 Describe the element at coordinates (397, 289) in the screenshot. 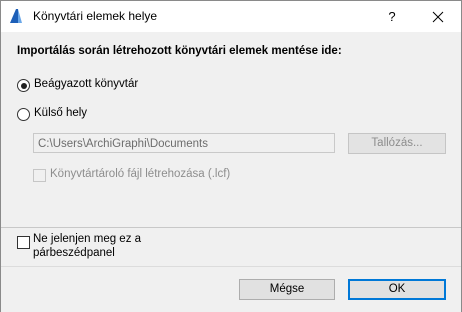

I see `ok-button: OK` at that location.